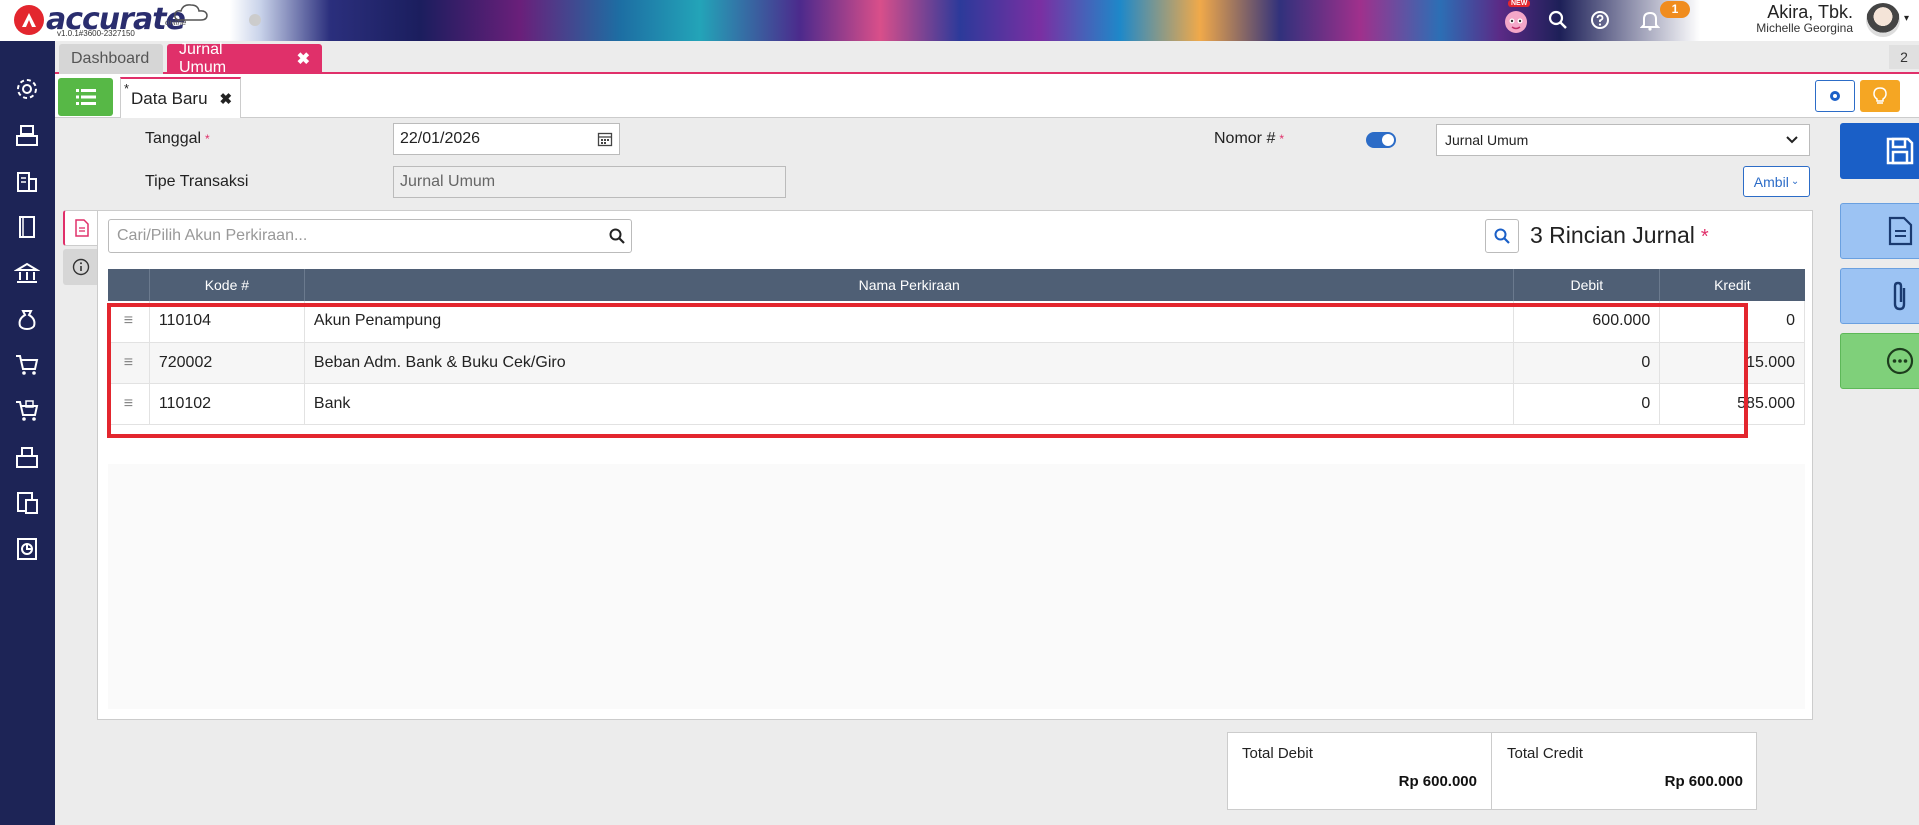 The image size is (1919, 825). What do you see at coordinates (1804, 18) in the screenshot?
I see `user-info: Akira, Tbk. Michelle Georgina` at bounding box center [1804, 18].